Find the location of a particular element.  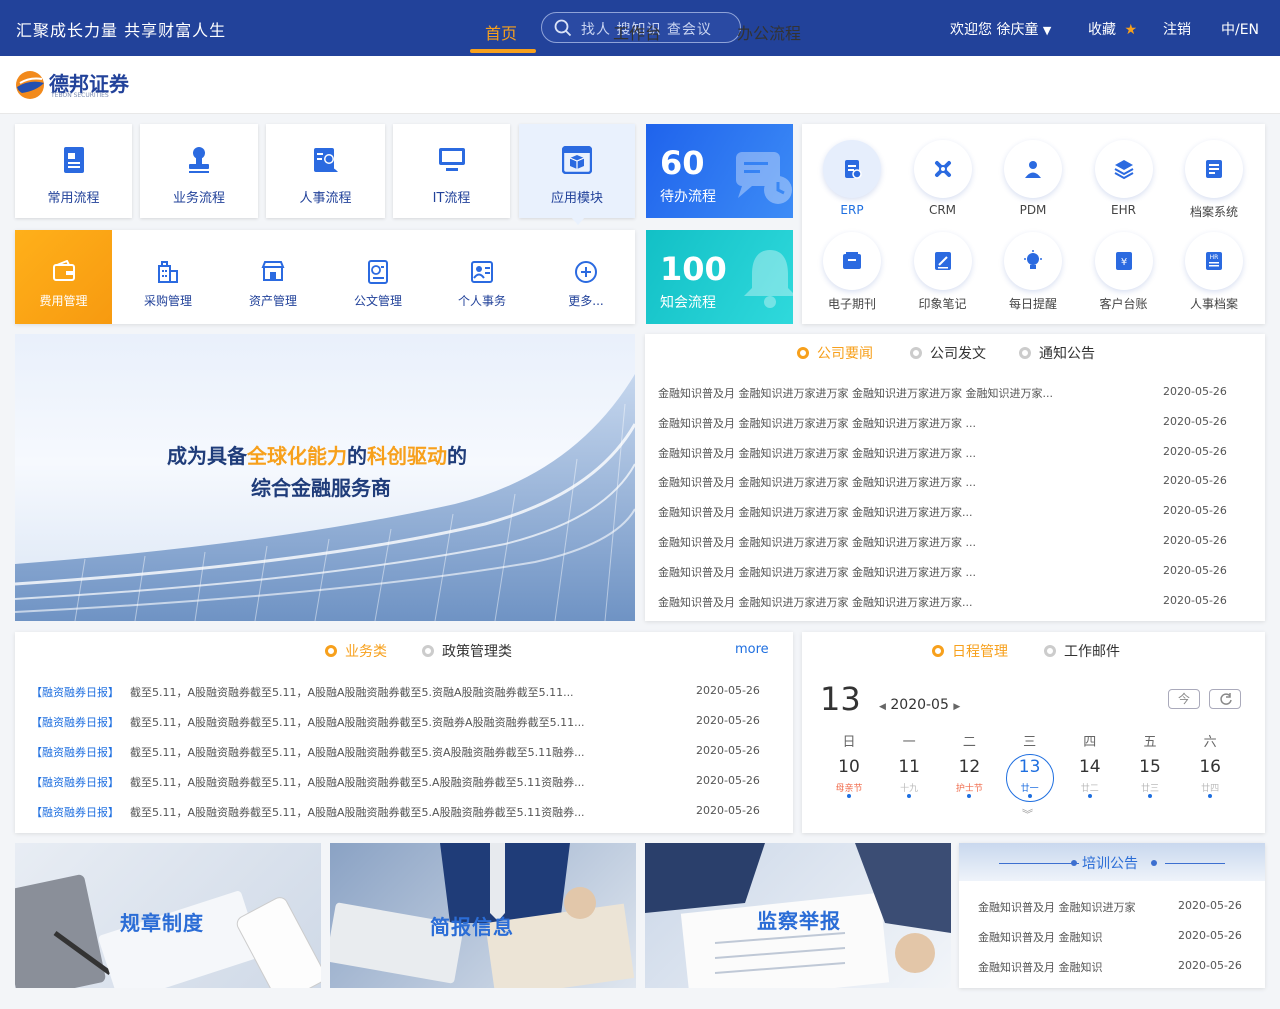

training-item: 金融知识普及月 金融知识进万家 is located at coordinates (1057, 907).